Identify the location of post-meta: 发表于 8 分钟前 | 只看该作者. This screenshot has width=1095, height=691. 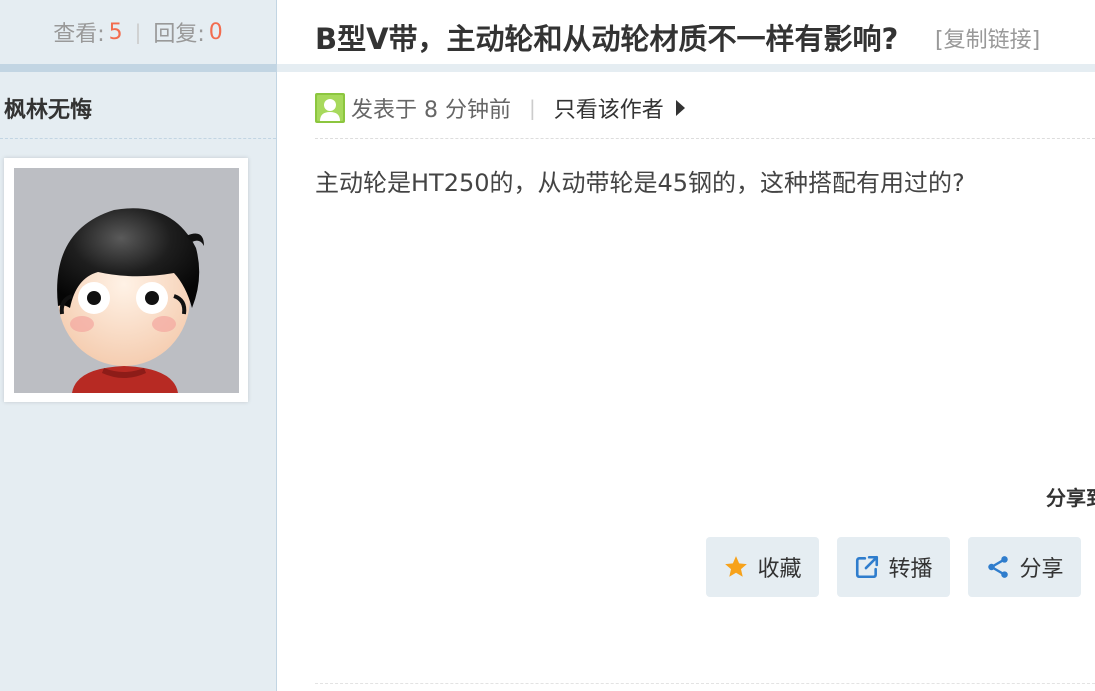
(500, 108).